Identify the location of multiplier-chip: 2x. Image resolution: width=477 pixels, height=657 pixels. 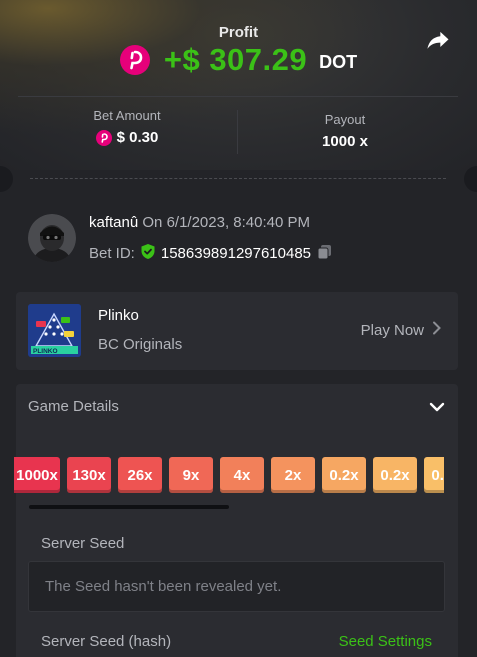
(293, 475).